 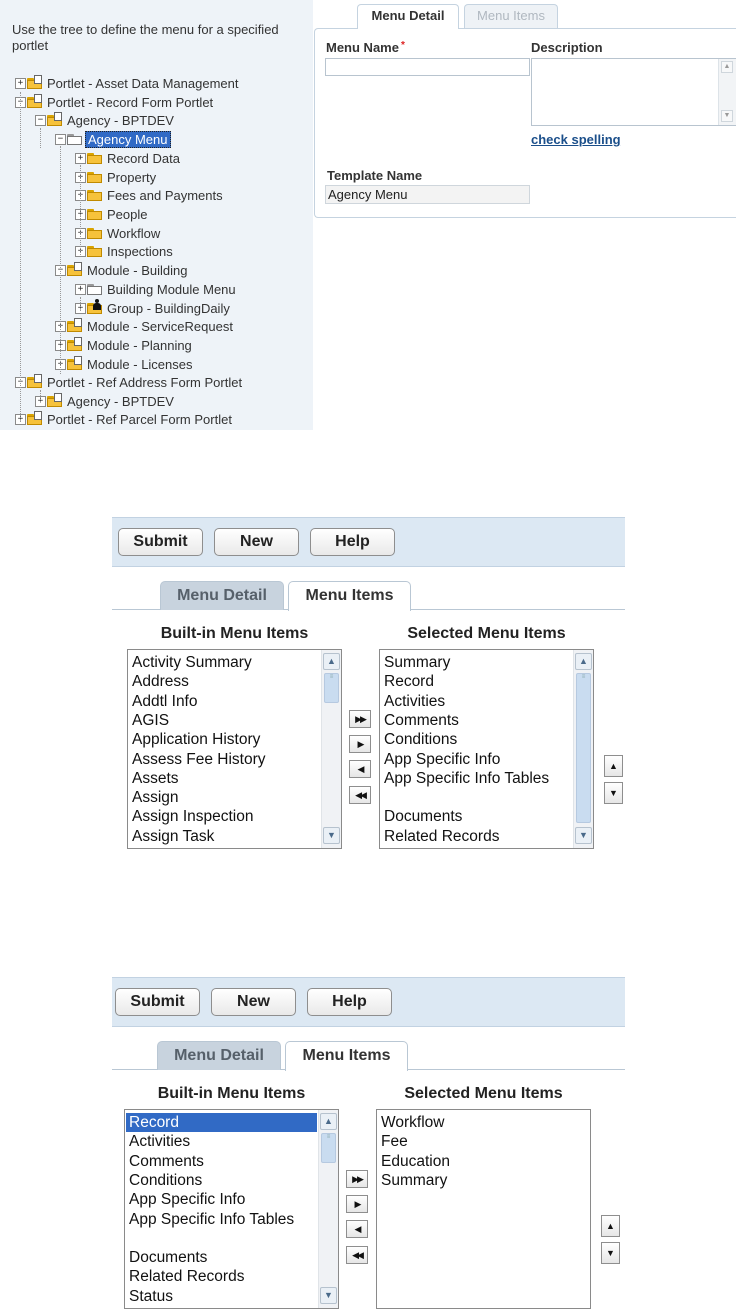 I want to click on tree-node-menu: + Building Module Menu, so click(x=156, y=289).